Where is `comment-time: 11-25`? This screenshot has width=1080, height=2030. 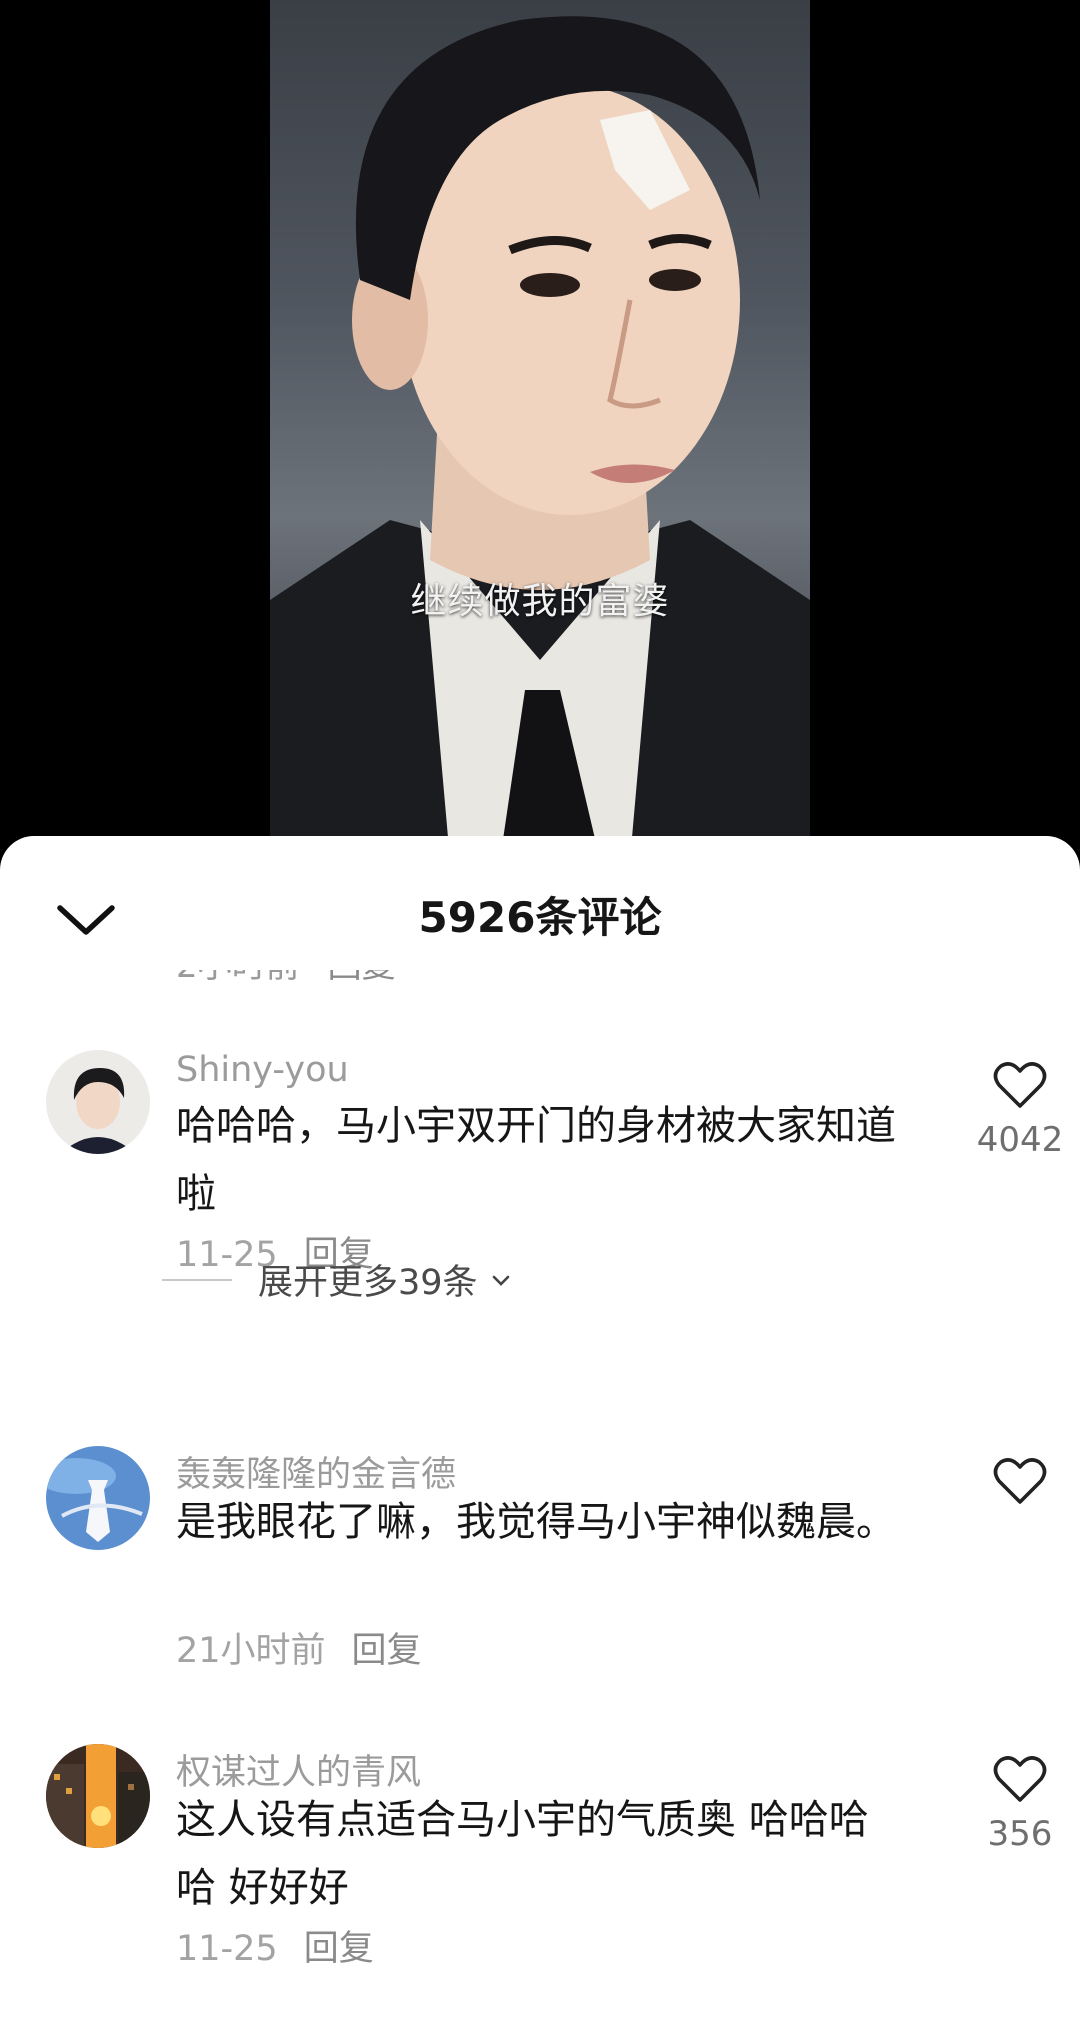
comment-time: 11-25 is located at coordinates (227, 1949).